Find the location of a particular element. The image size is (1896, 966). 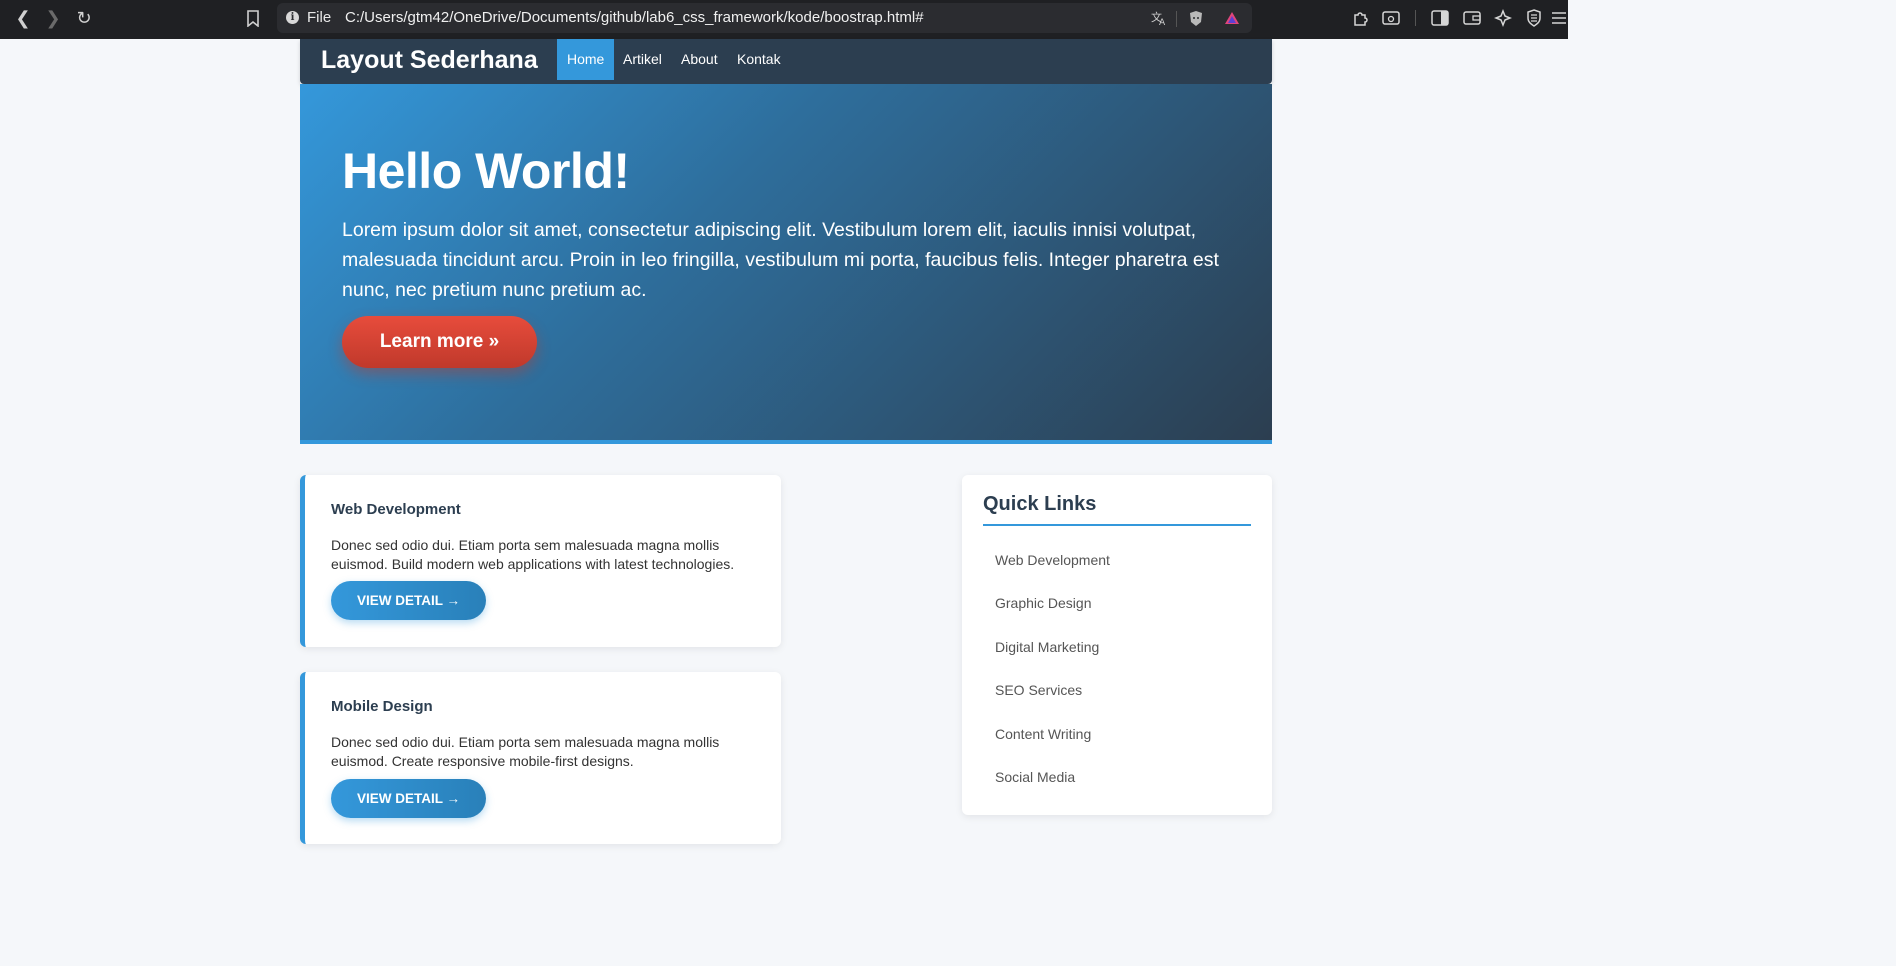

back-arrow-icon: ❮ is located at coordinates (23, 18).